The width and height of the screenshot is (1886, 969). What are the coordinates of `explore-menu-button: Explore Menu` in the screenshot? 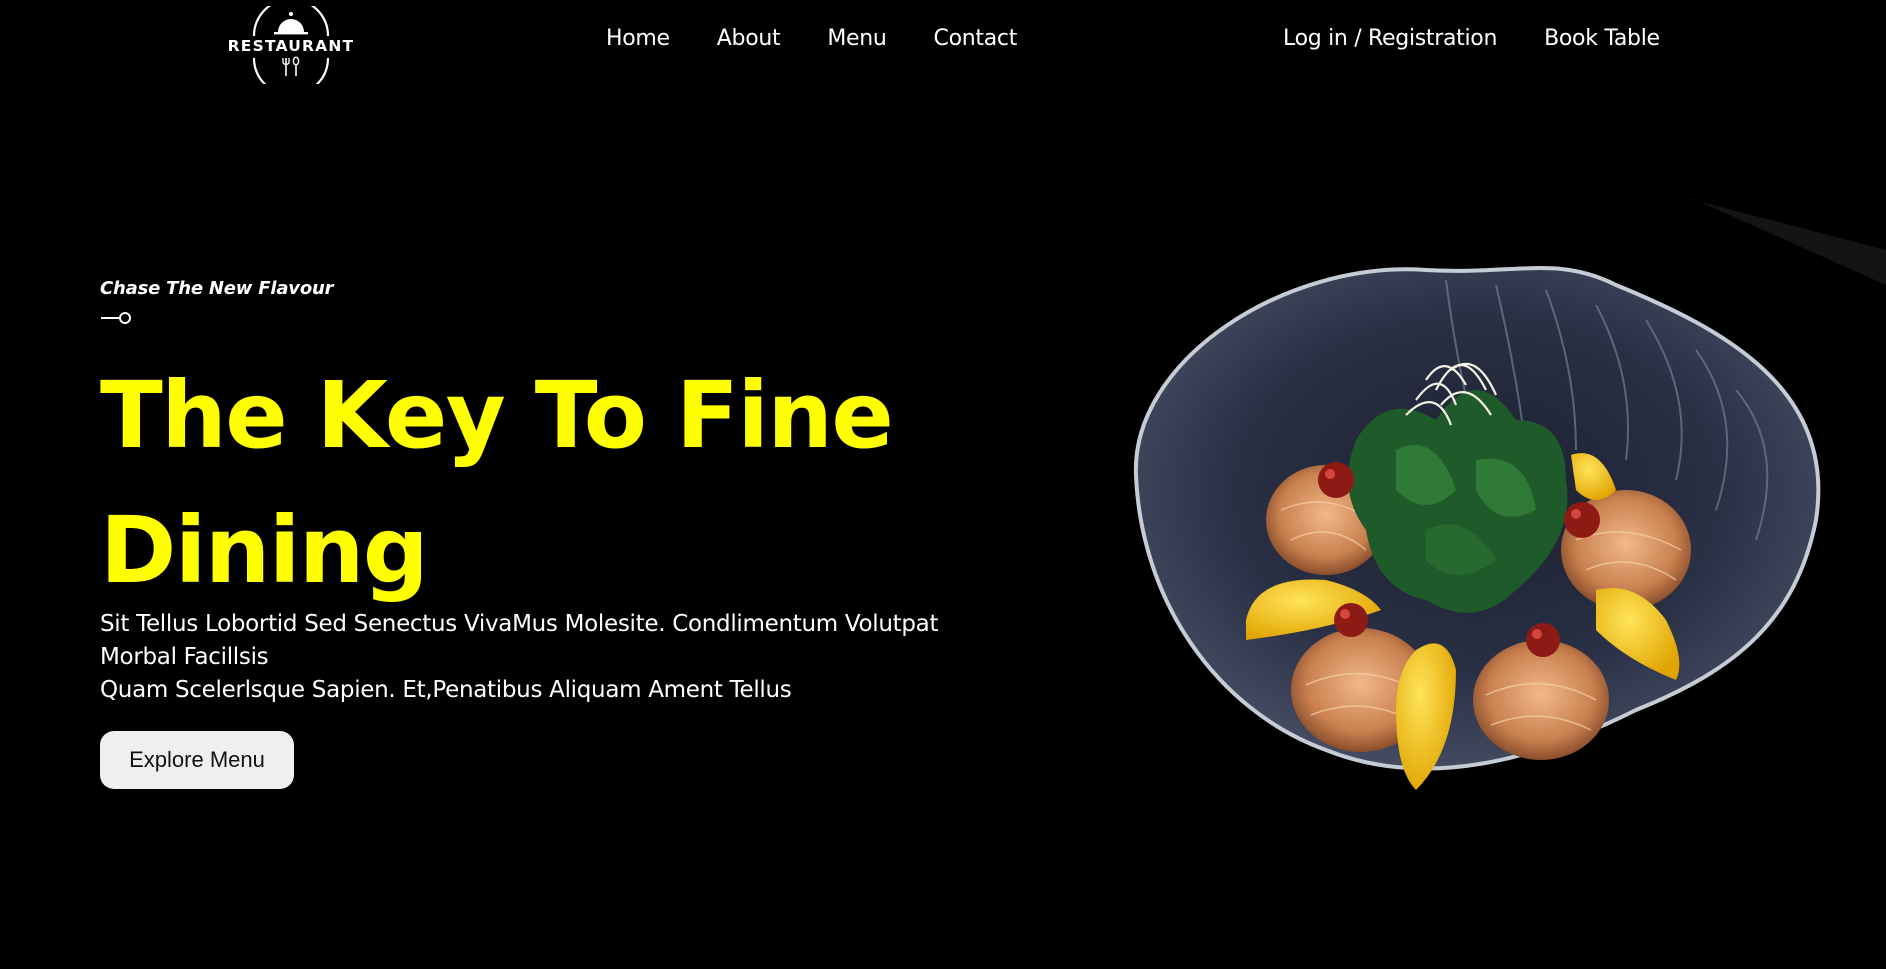 It's located at (197, 760).